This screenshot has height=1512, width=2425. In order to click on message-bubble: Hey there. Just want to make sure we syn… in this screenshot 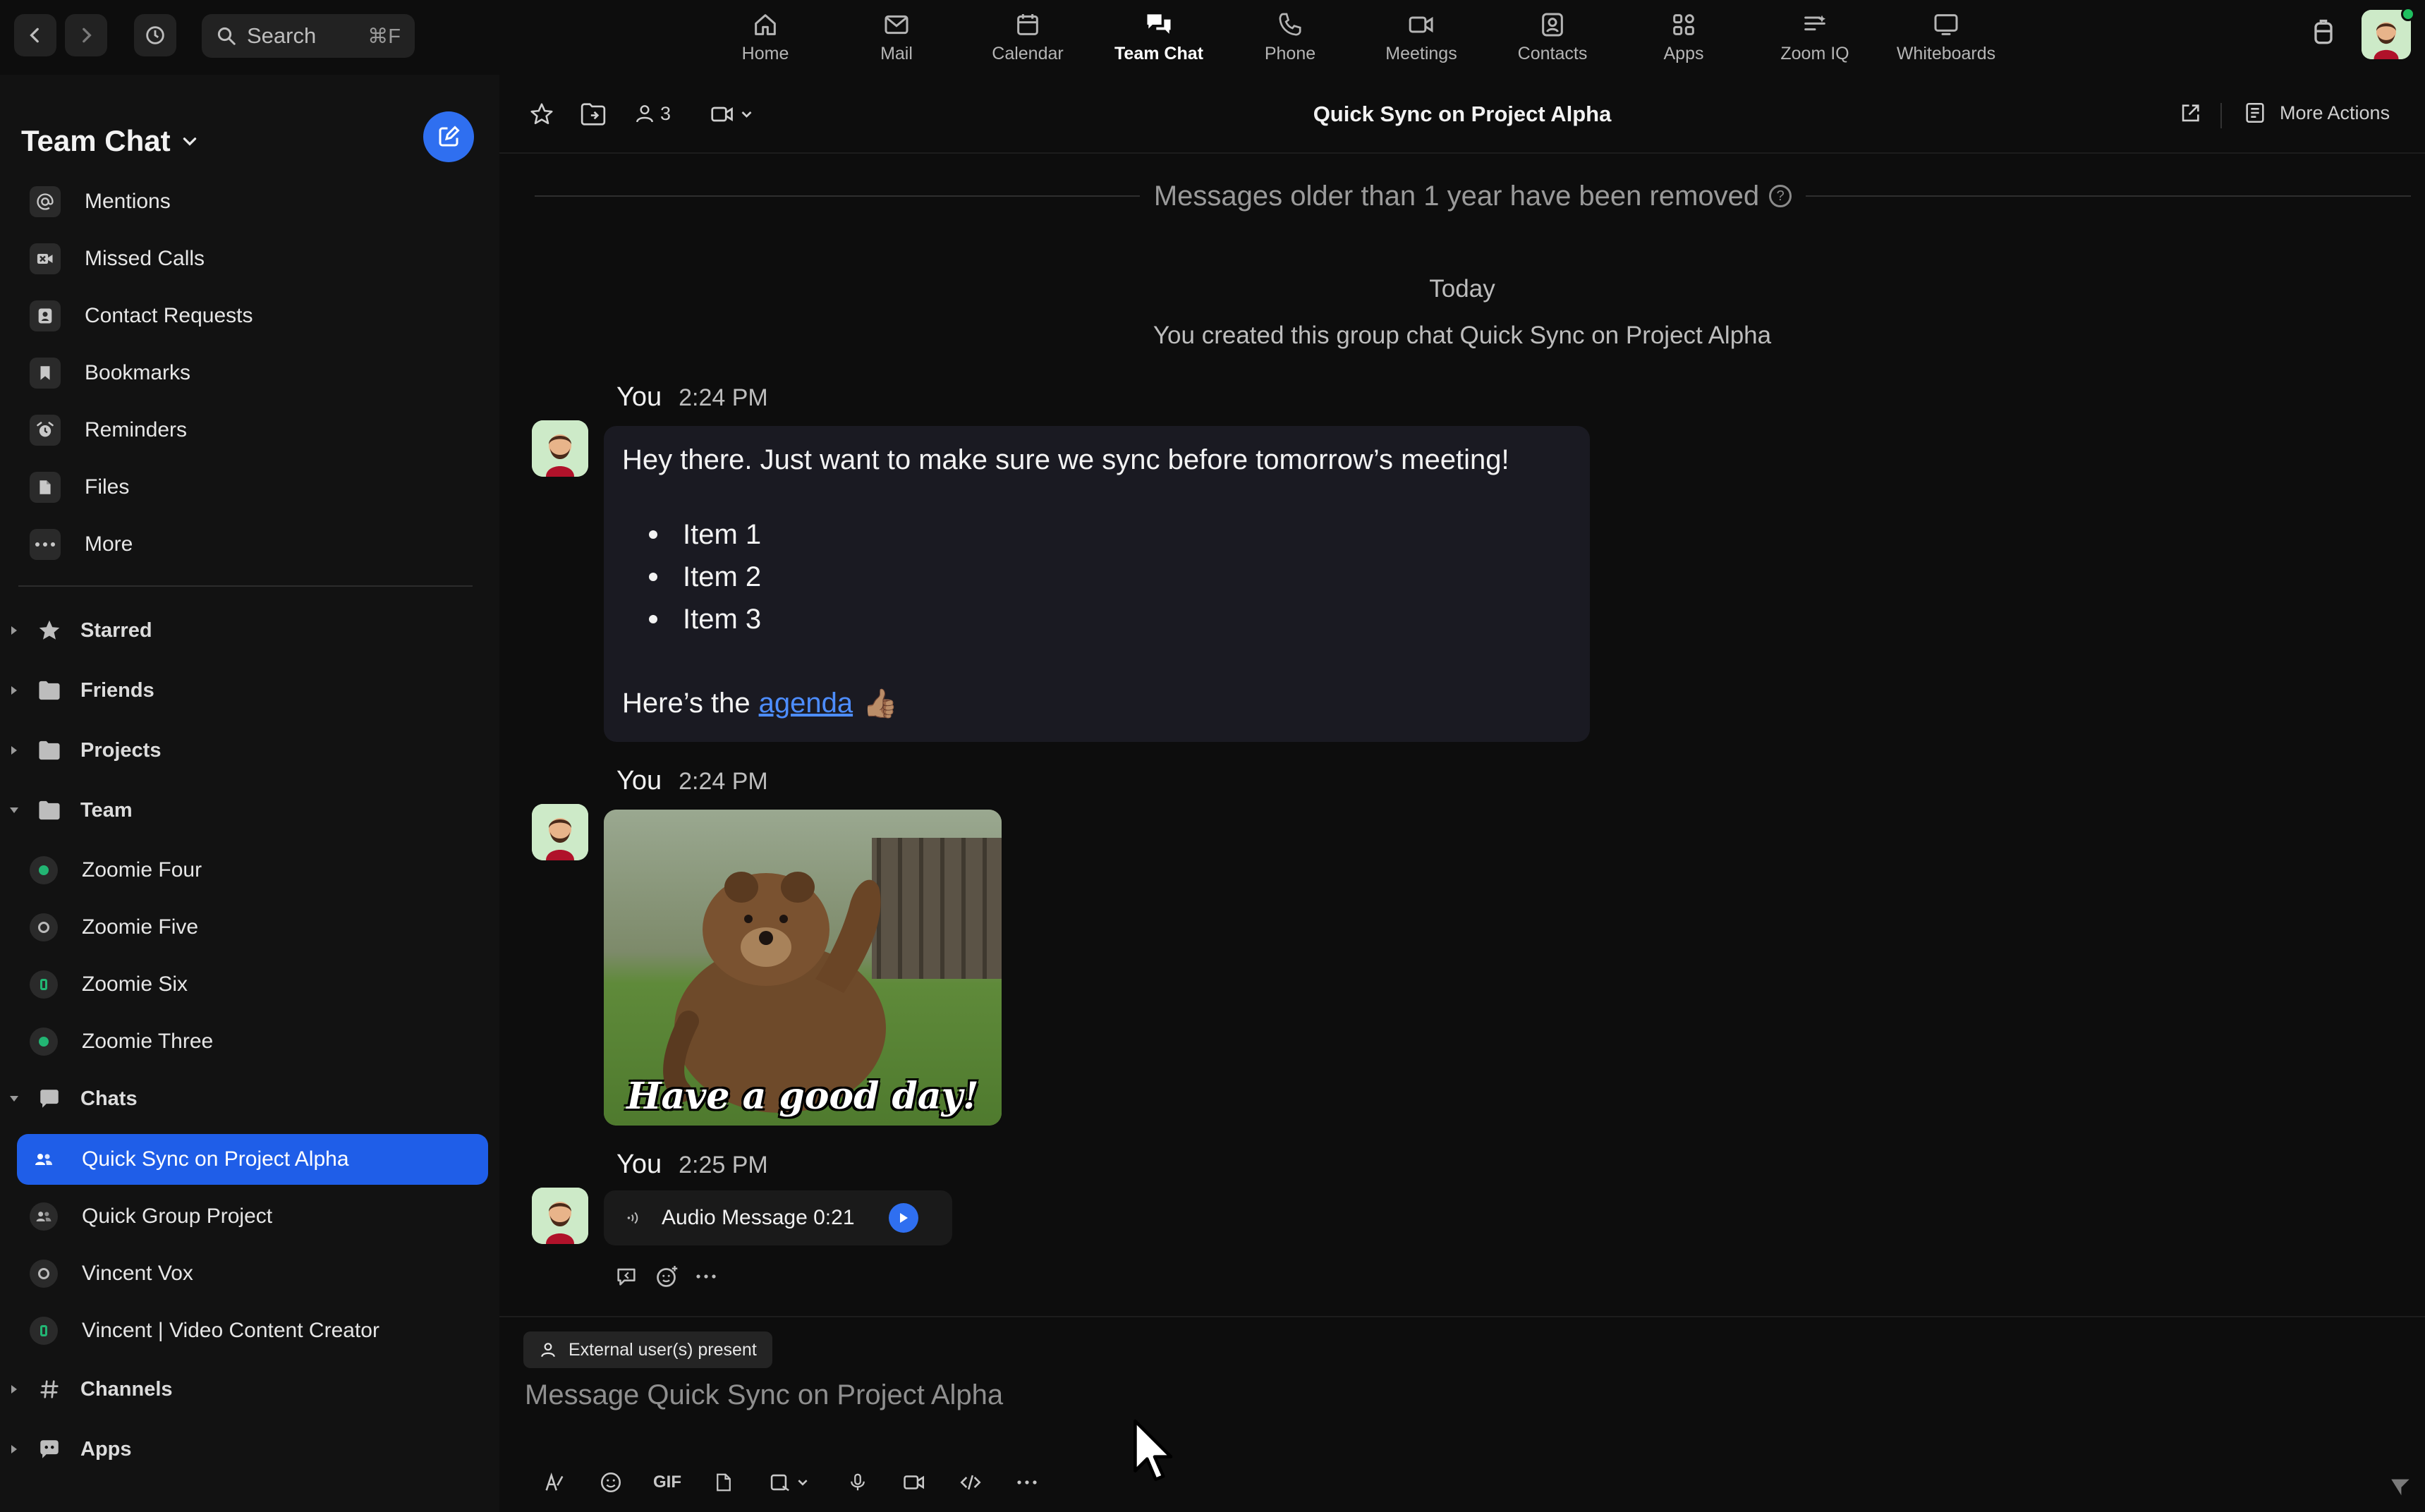, I will do `click(1097, 584)`.